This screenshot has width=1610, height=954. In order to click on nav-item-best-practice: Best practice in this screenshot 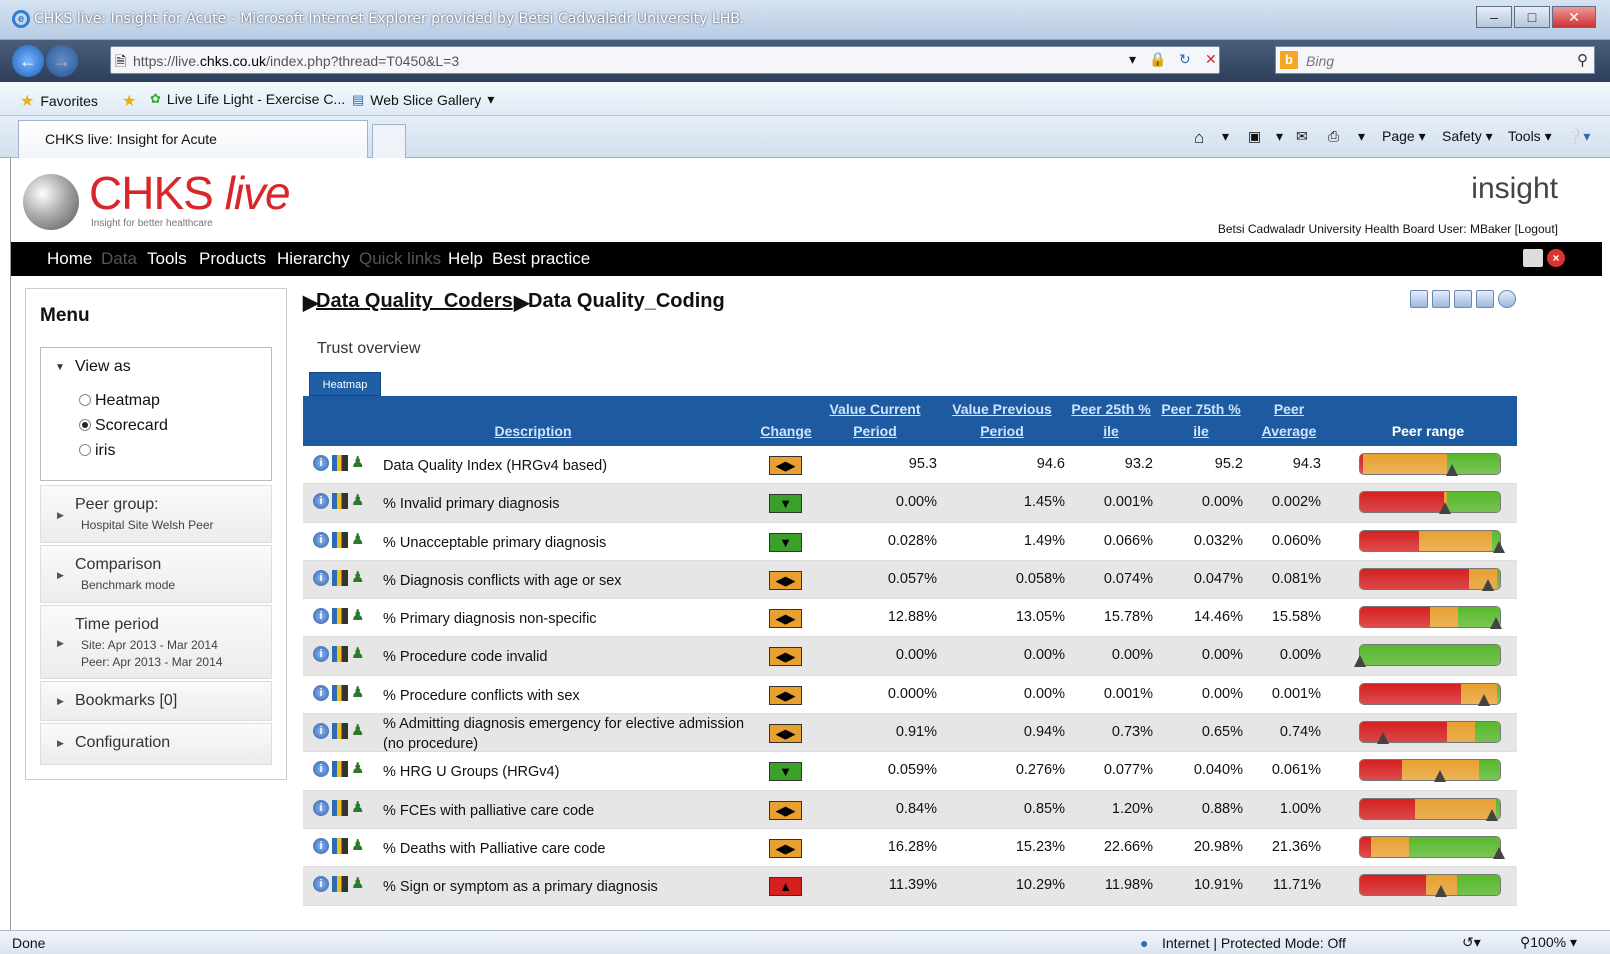, I will do `click(541, 259)`.